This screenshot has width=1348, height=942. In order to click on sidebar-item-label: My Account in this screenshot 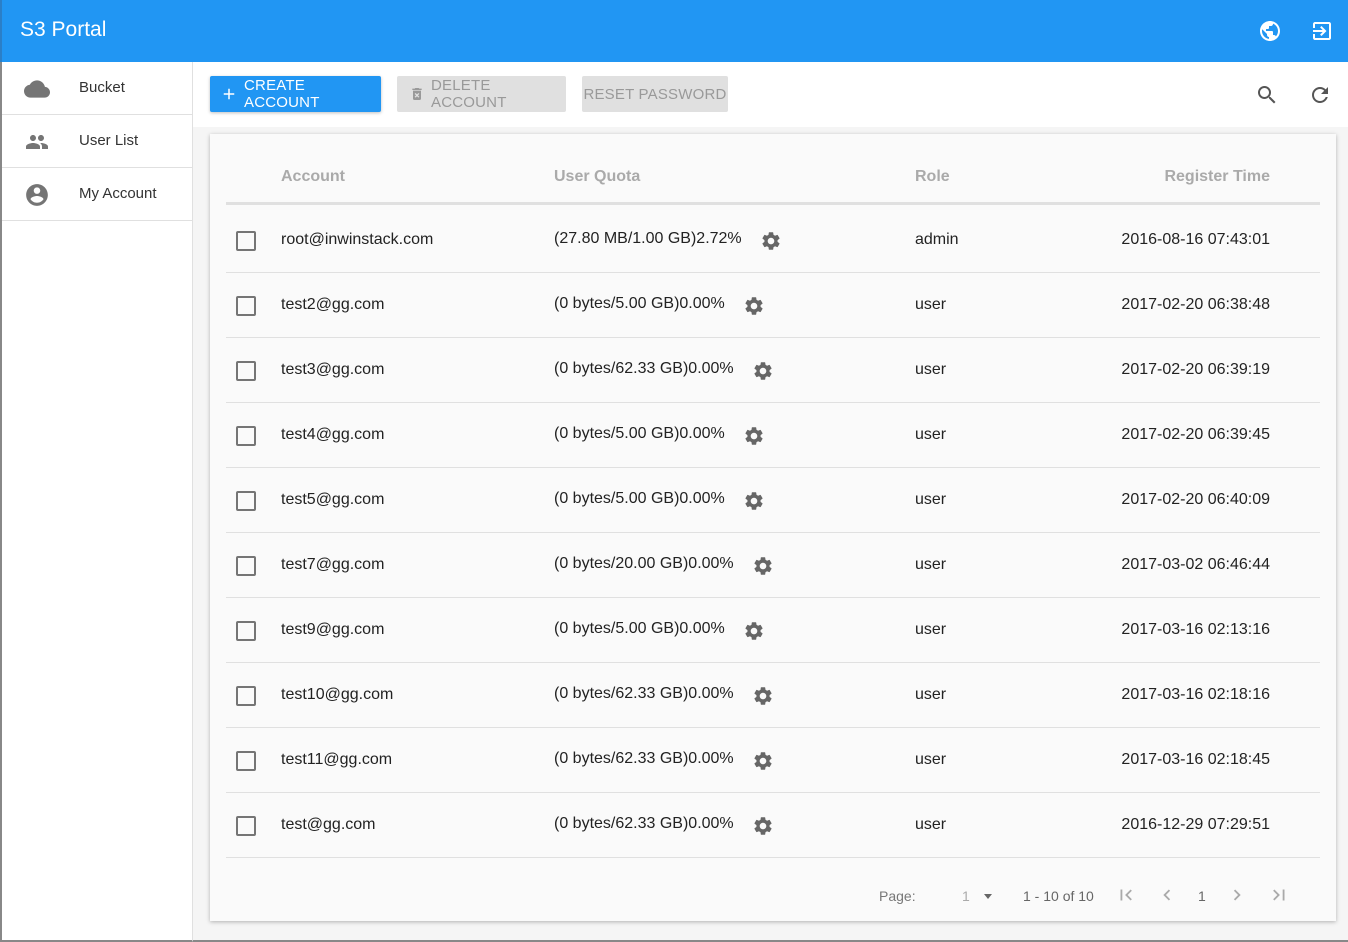, I will do `click(118, 193)`.